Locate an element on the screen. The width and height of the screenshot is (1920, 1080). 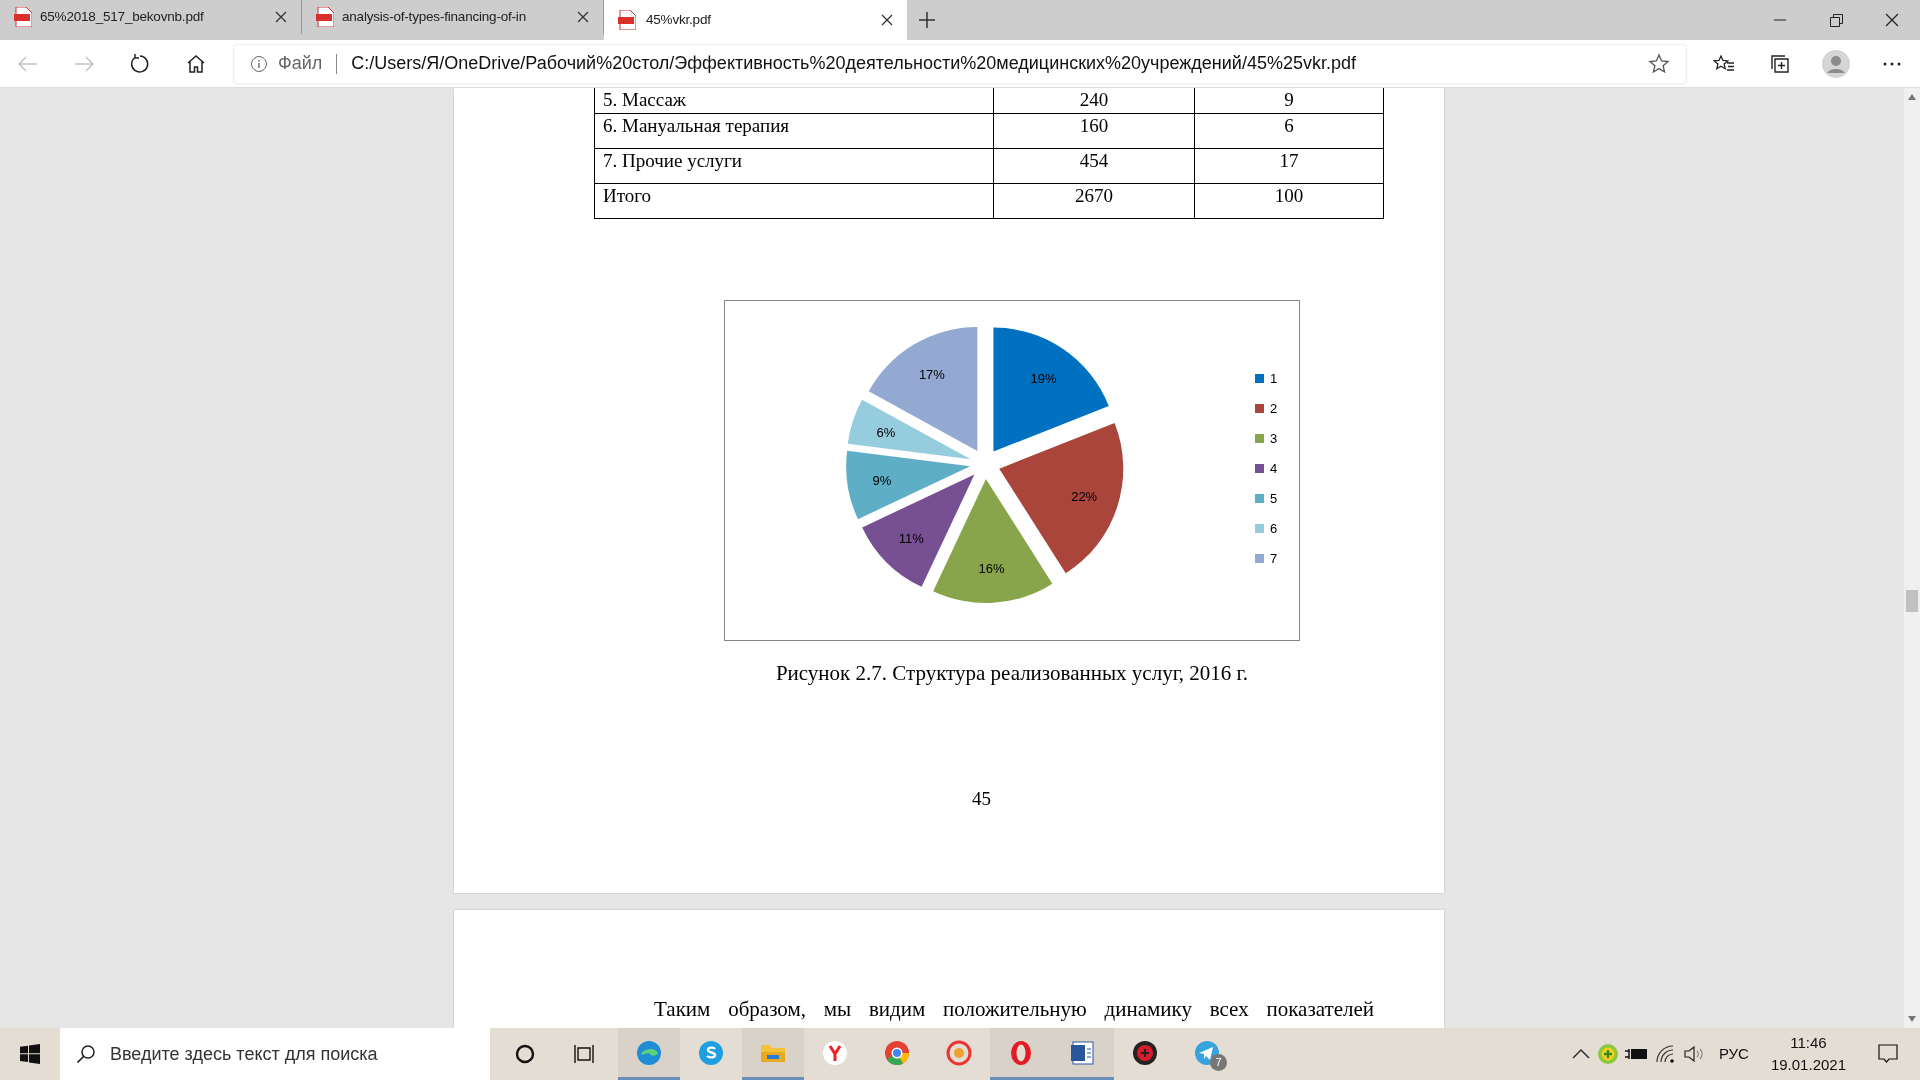
table-cell: 454 is located at coordinates (1094, 165).